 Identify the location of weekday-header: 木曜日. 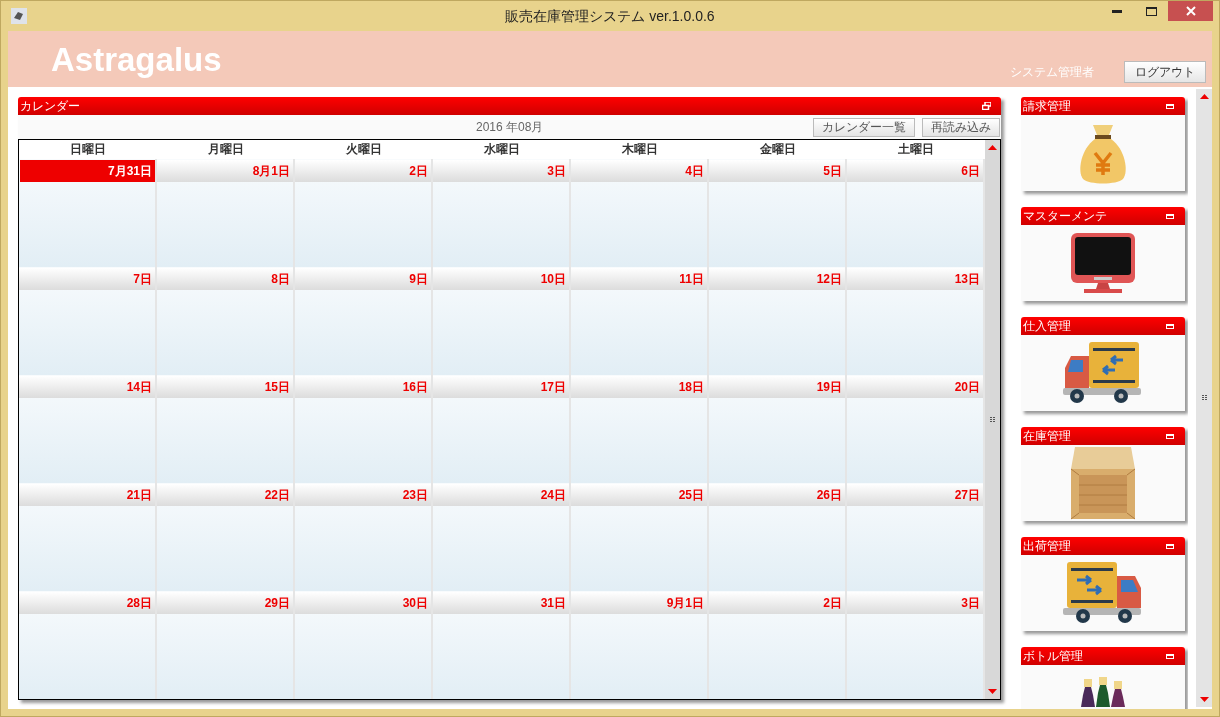
(640, 149).